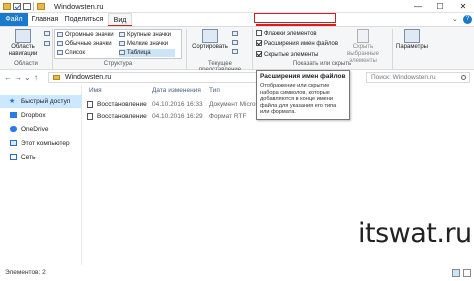 This screenshot has width=474, height=281. I want to click on item-checkboxes-toggle: Флажки элементов, so click(286, 34).